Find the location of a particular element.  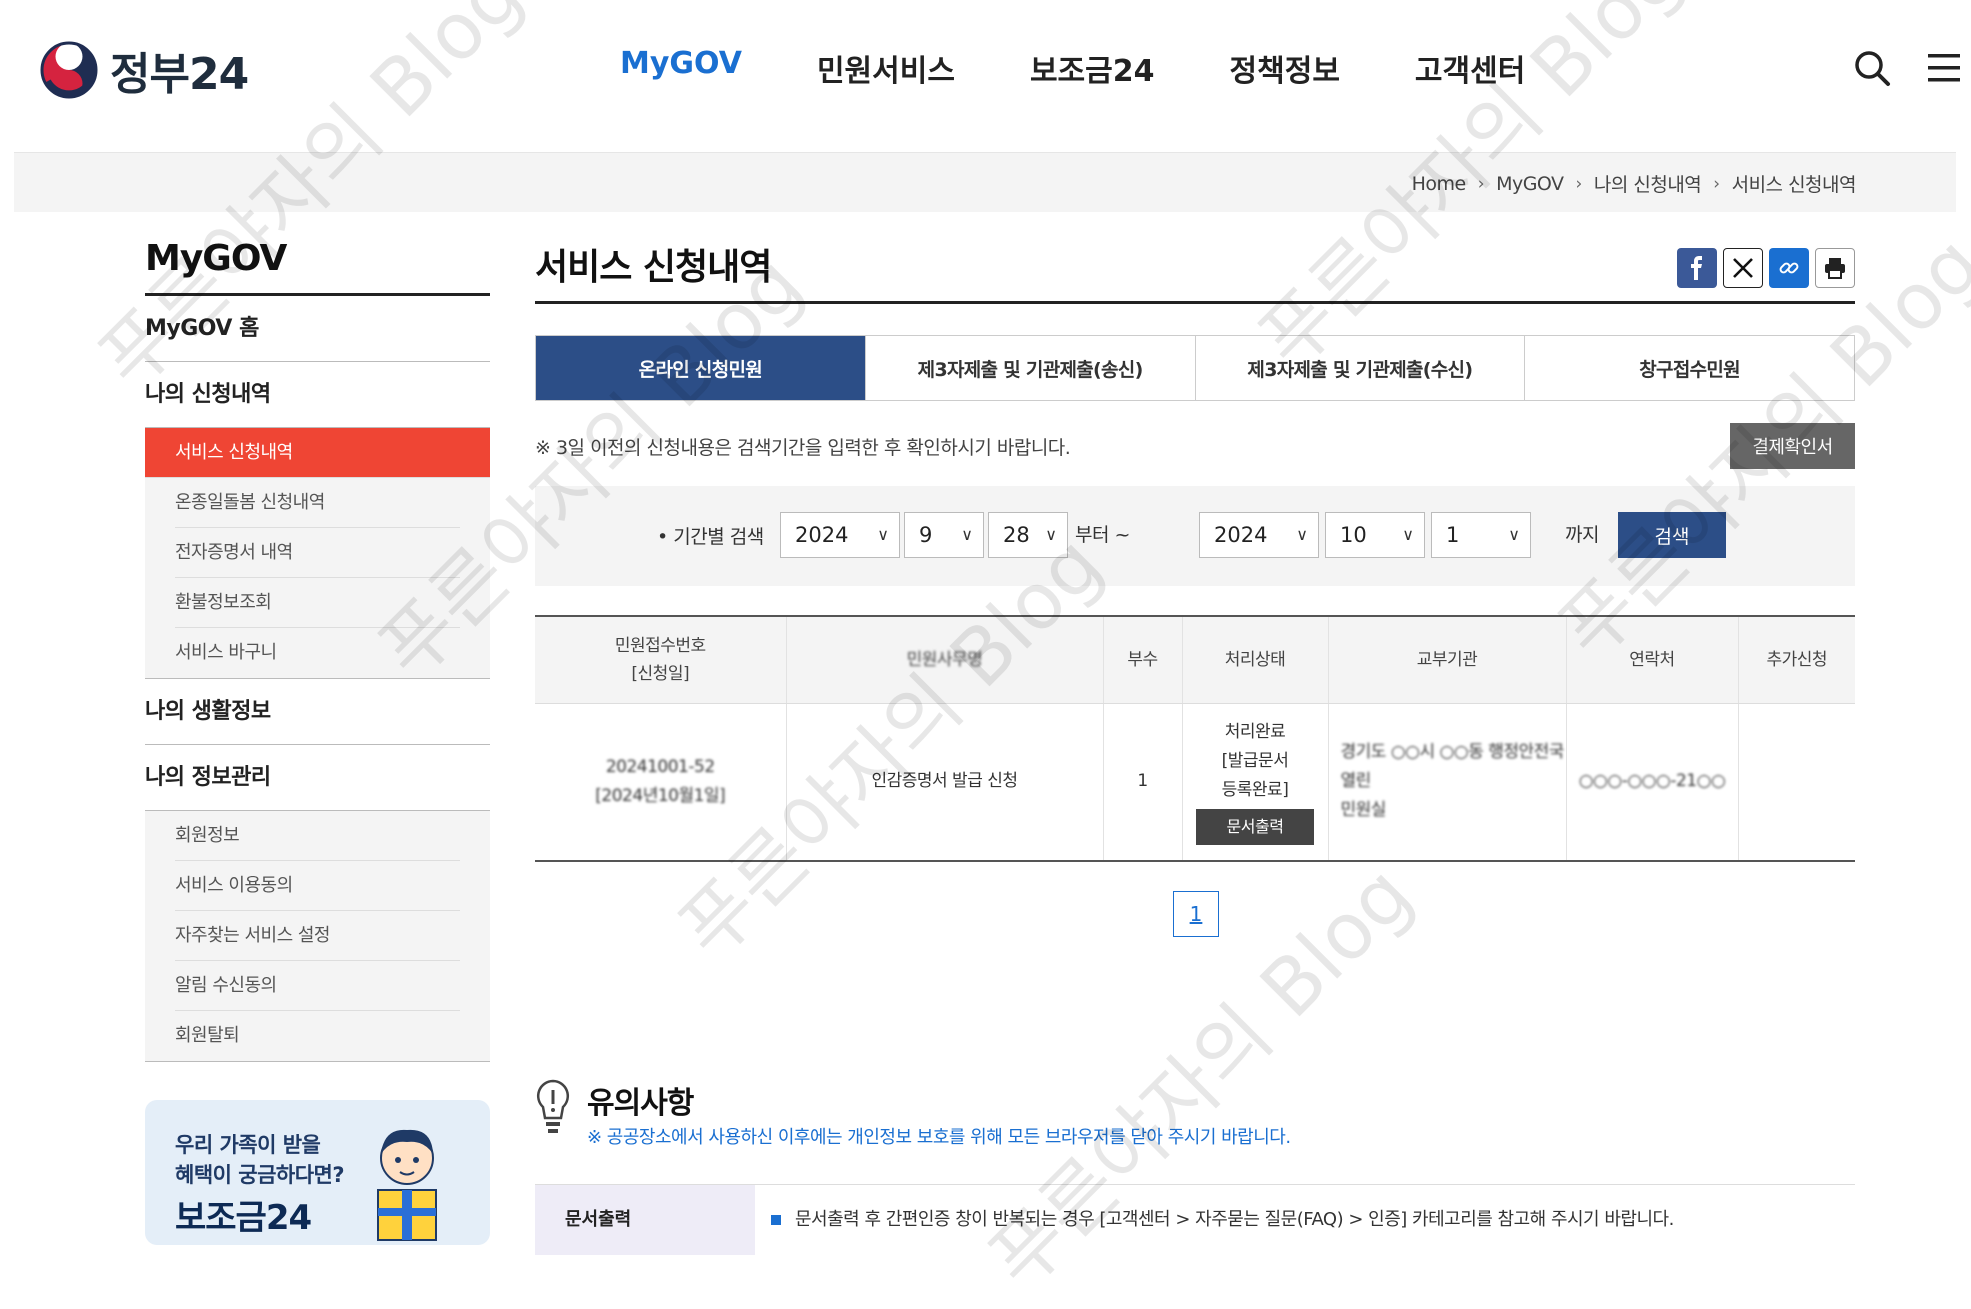

to-month-select: 10 ∨ is located at coordinates (1375, 535).